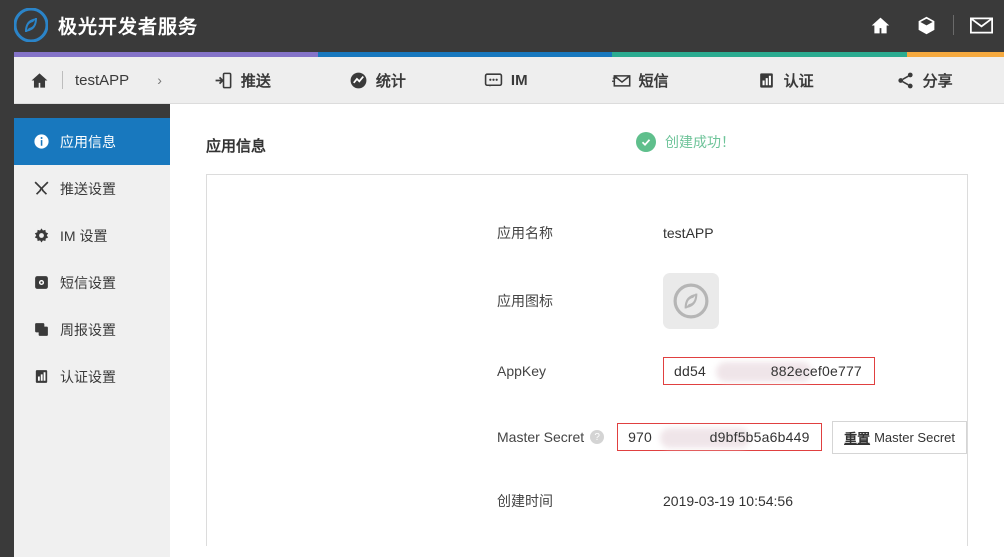 The height and width of the screenshot is (557, 1004). Describe the element at coordinates (31, 25) in the screenshot. I see `jiguang-logo-icon` at that location.